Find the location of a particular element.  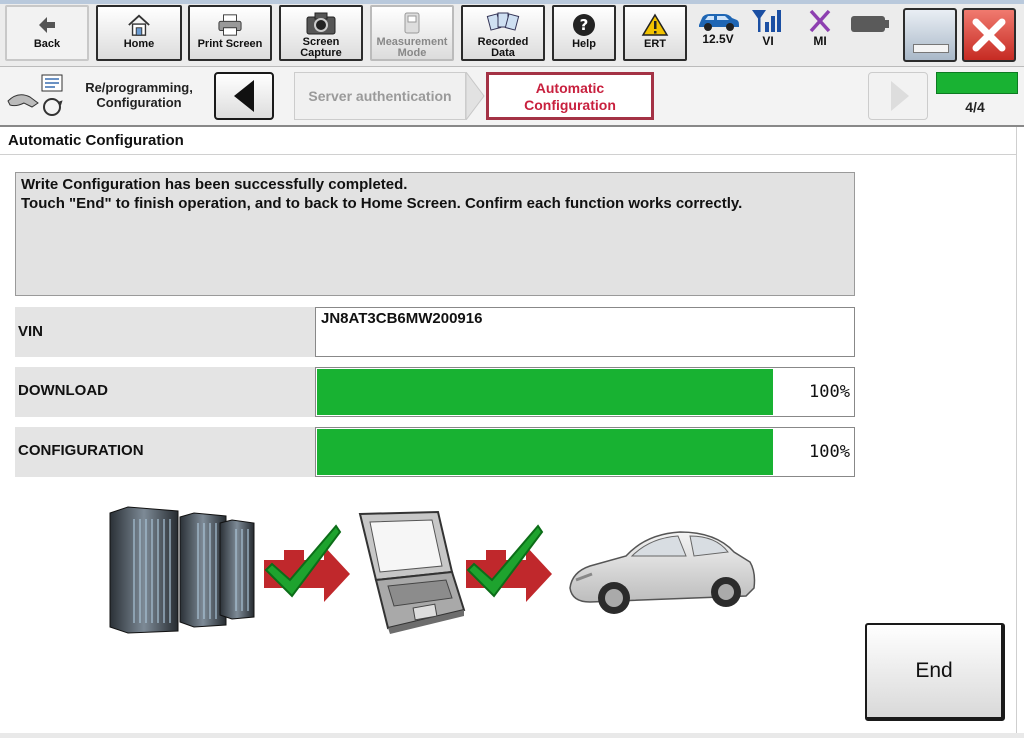

breadcrumb-title: Re/programming, Configuration is located at coordinates (139, 95).